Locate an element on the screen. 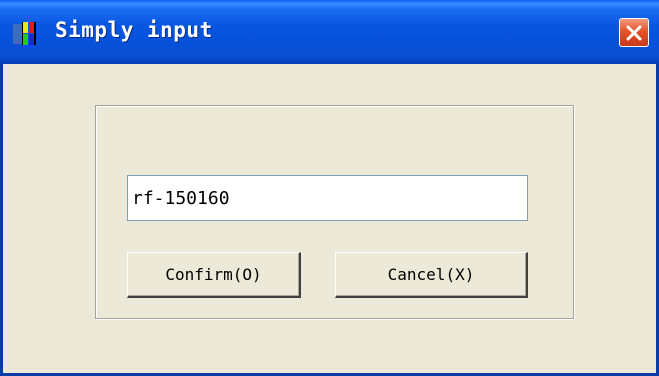 This screenshot has width=659, height=376. app-window-icon is located at coordinates (29, 34).